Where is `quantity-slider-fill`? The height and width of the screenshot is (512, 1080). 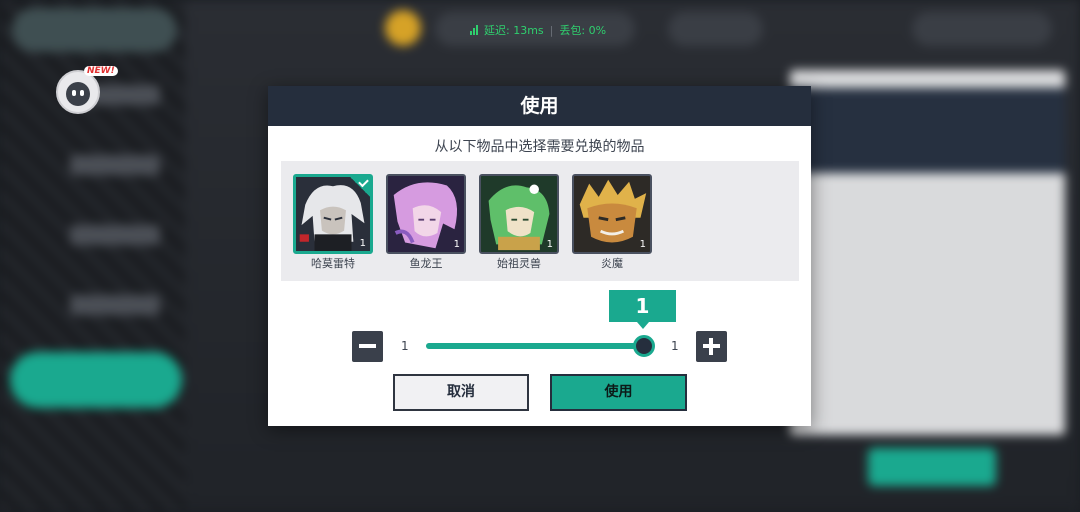
quantity-slider-fill is located at coordinates (535, 346).